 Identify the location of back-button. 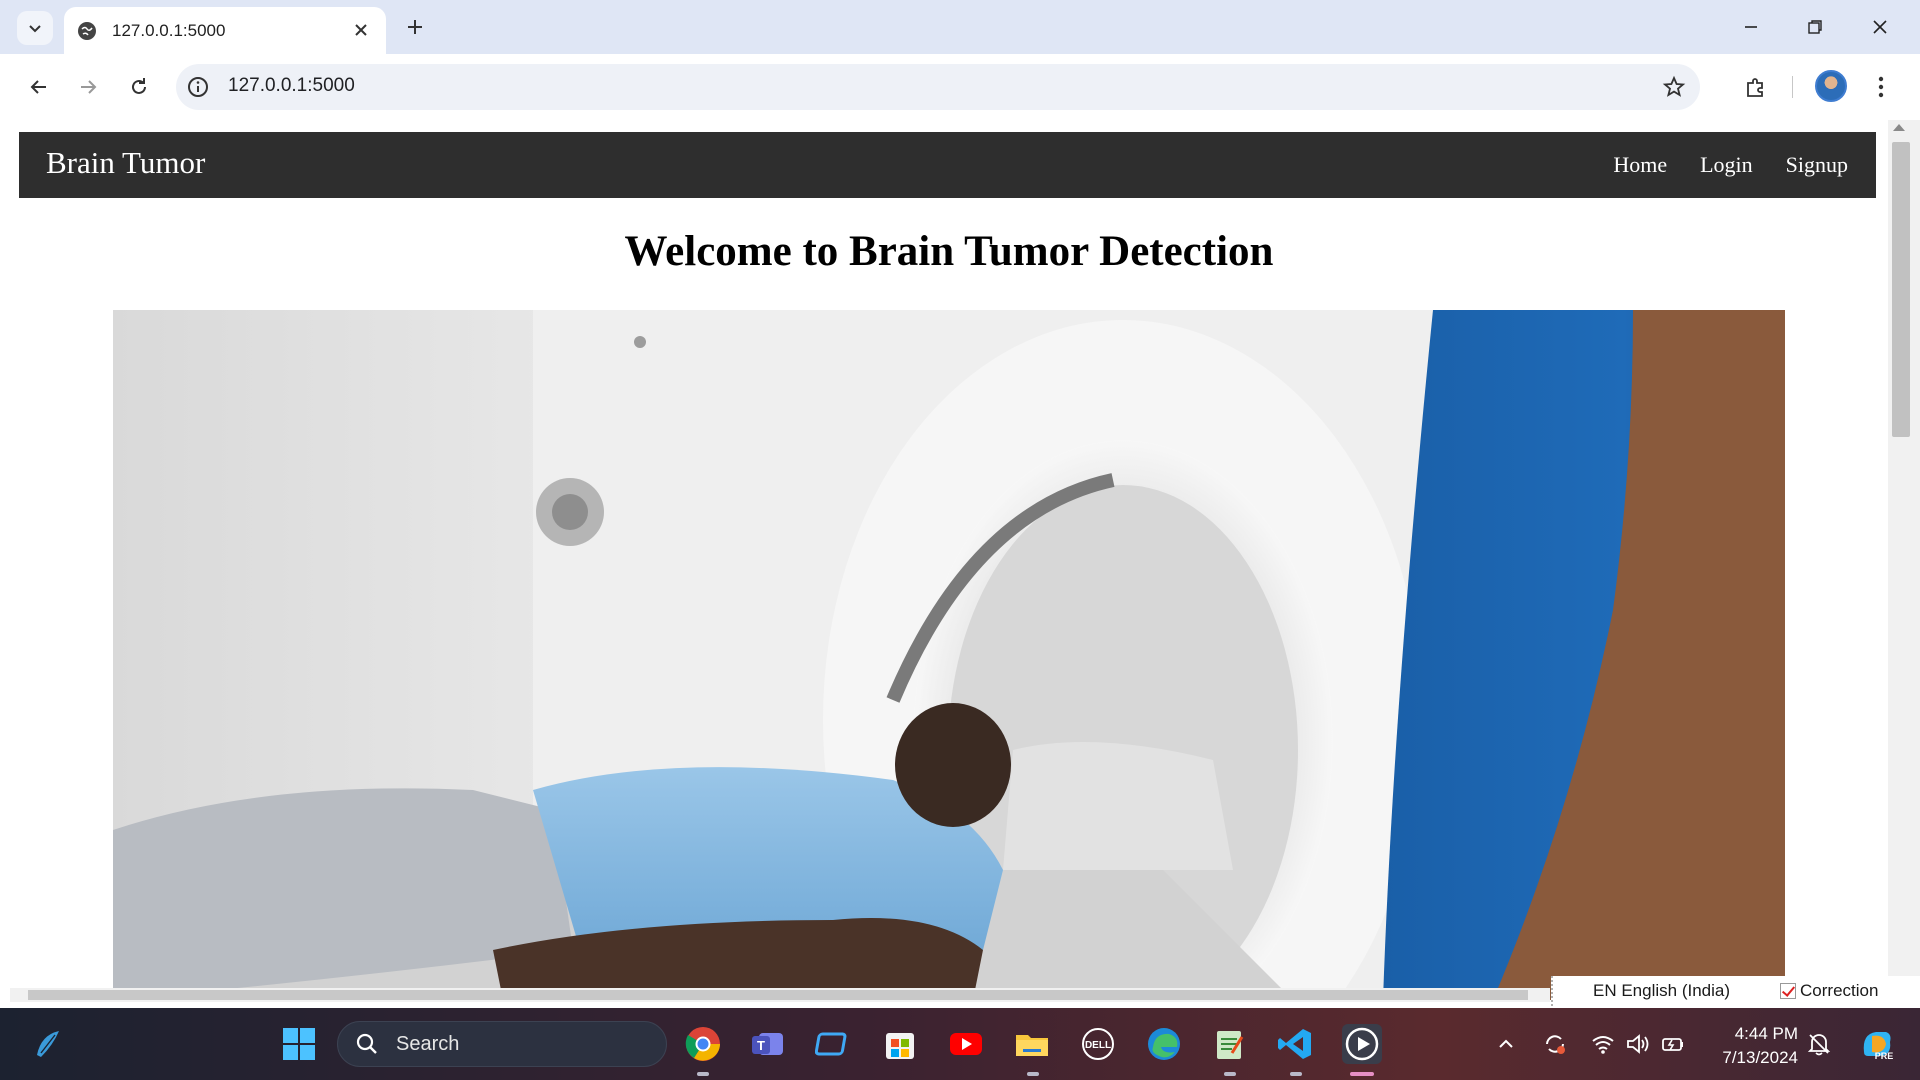
(39, 87).